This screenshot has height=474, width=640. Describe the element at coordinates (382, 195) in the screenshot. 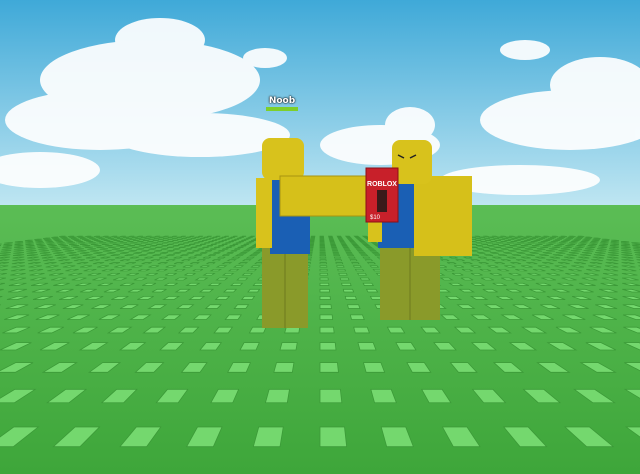

I see `roblox-gift-card: ROBLOX $10` at that location.